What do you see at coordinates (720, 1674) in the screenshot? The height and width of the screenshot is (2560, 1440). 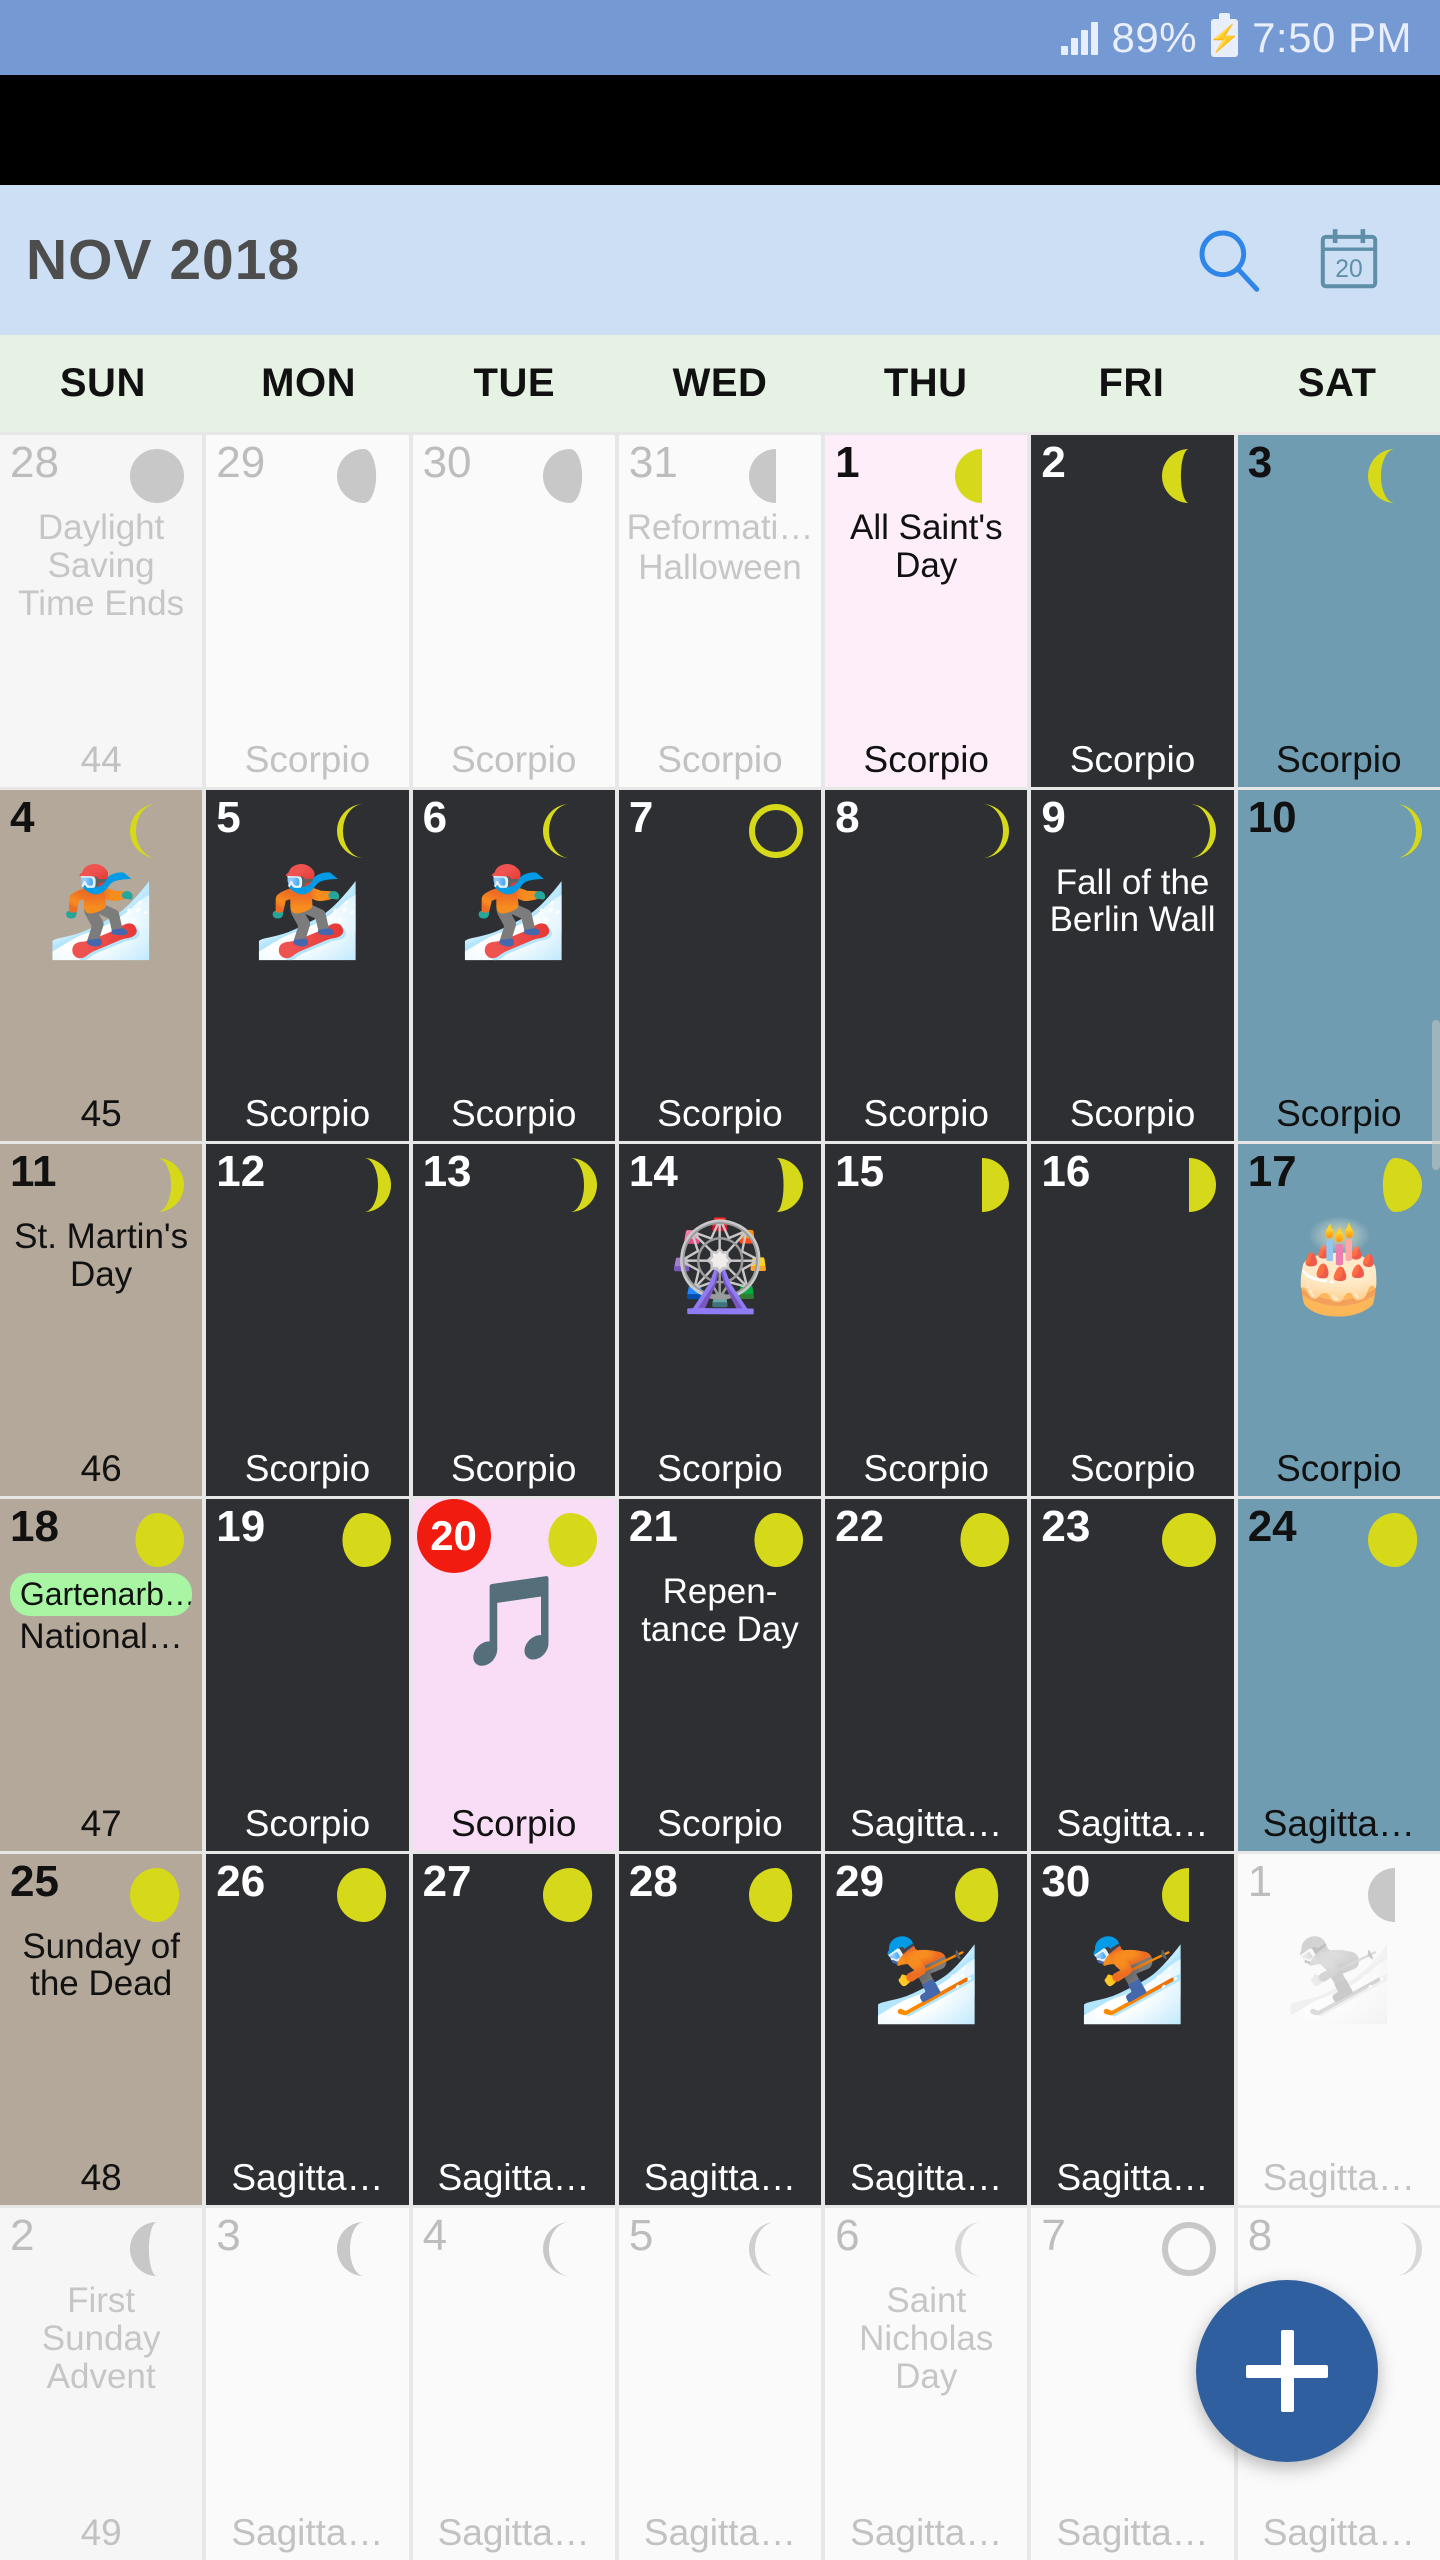 I see `day-cell: 21 Repen-tance Day Scorpio` at bounding box center [720, 1674].